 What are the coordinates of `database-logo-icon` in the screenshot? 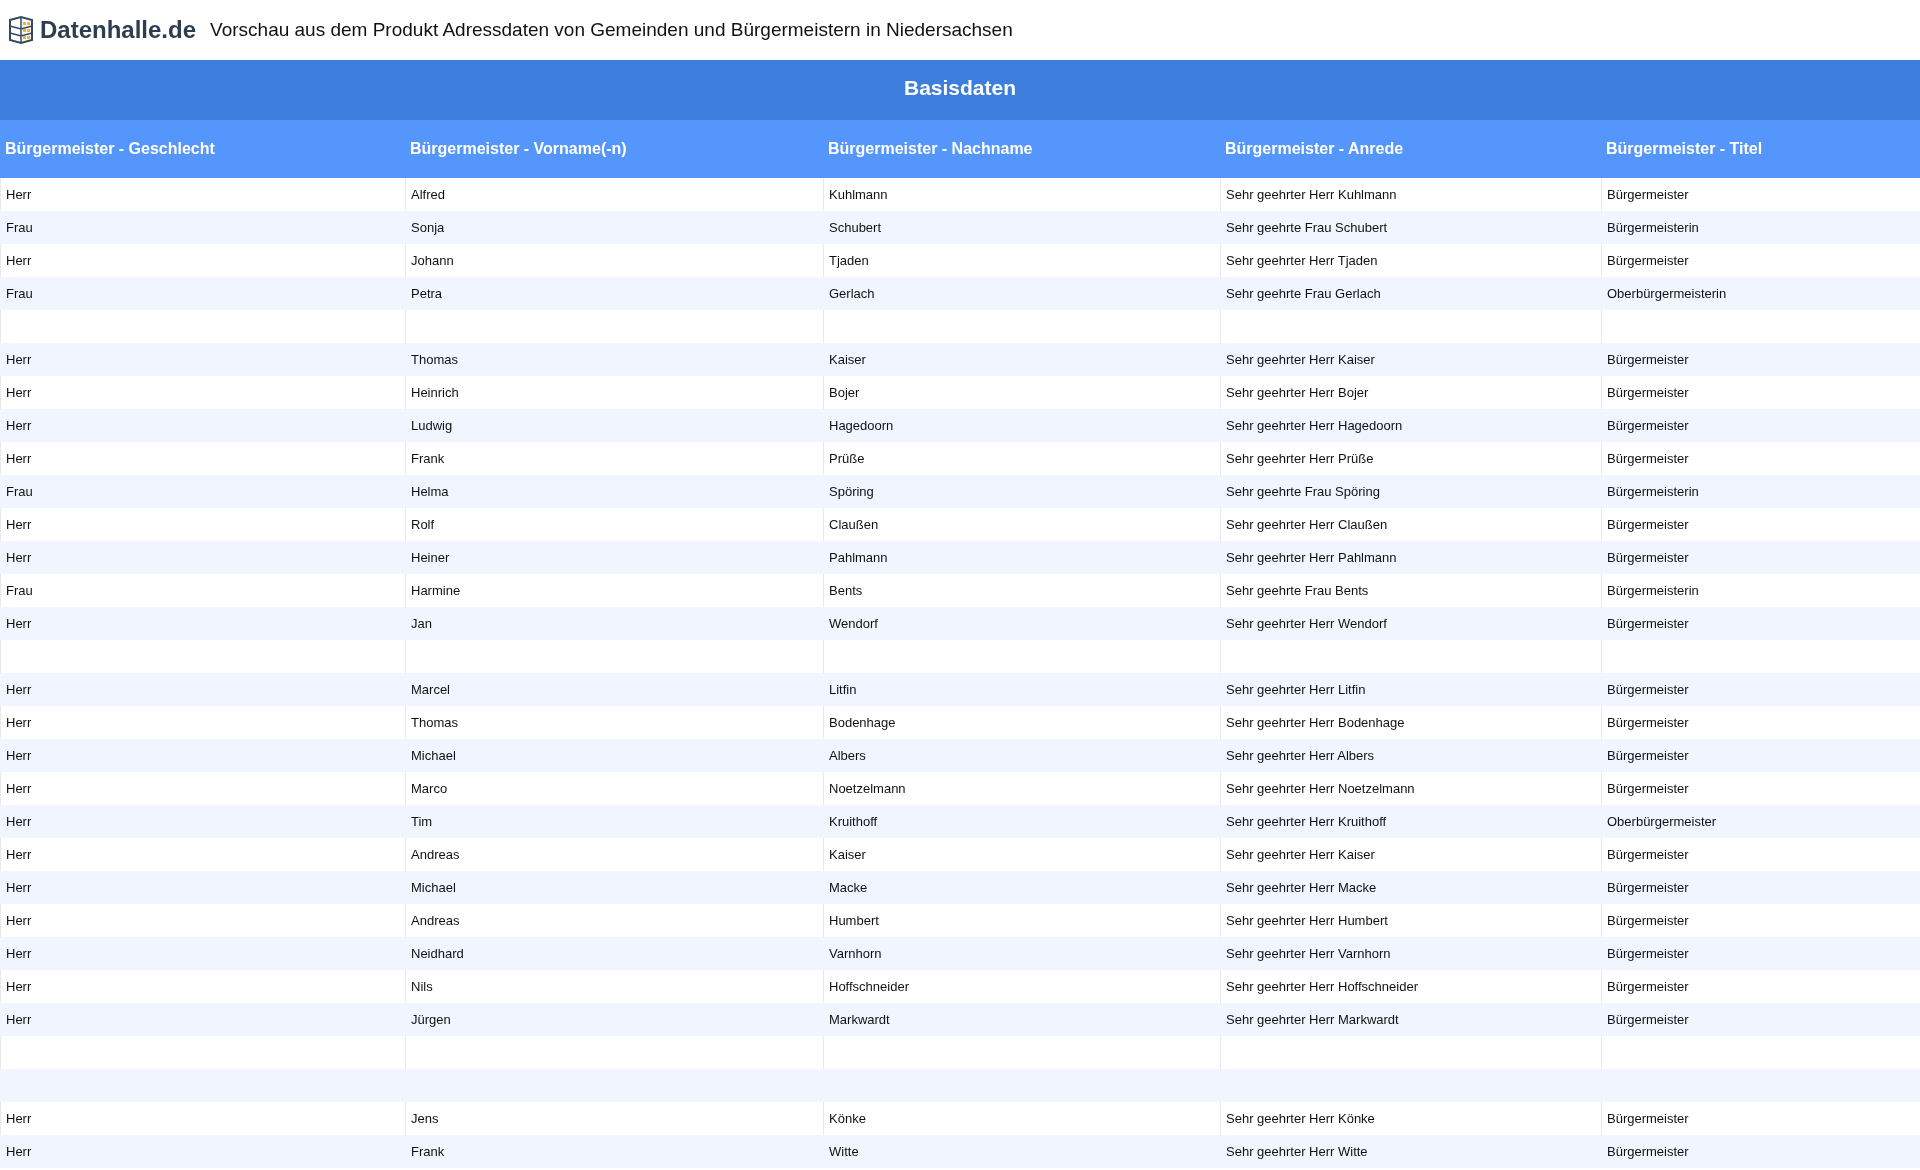 It's located at (21, 30).